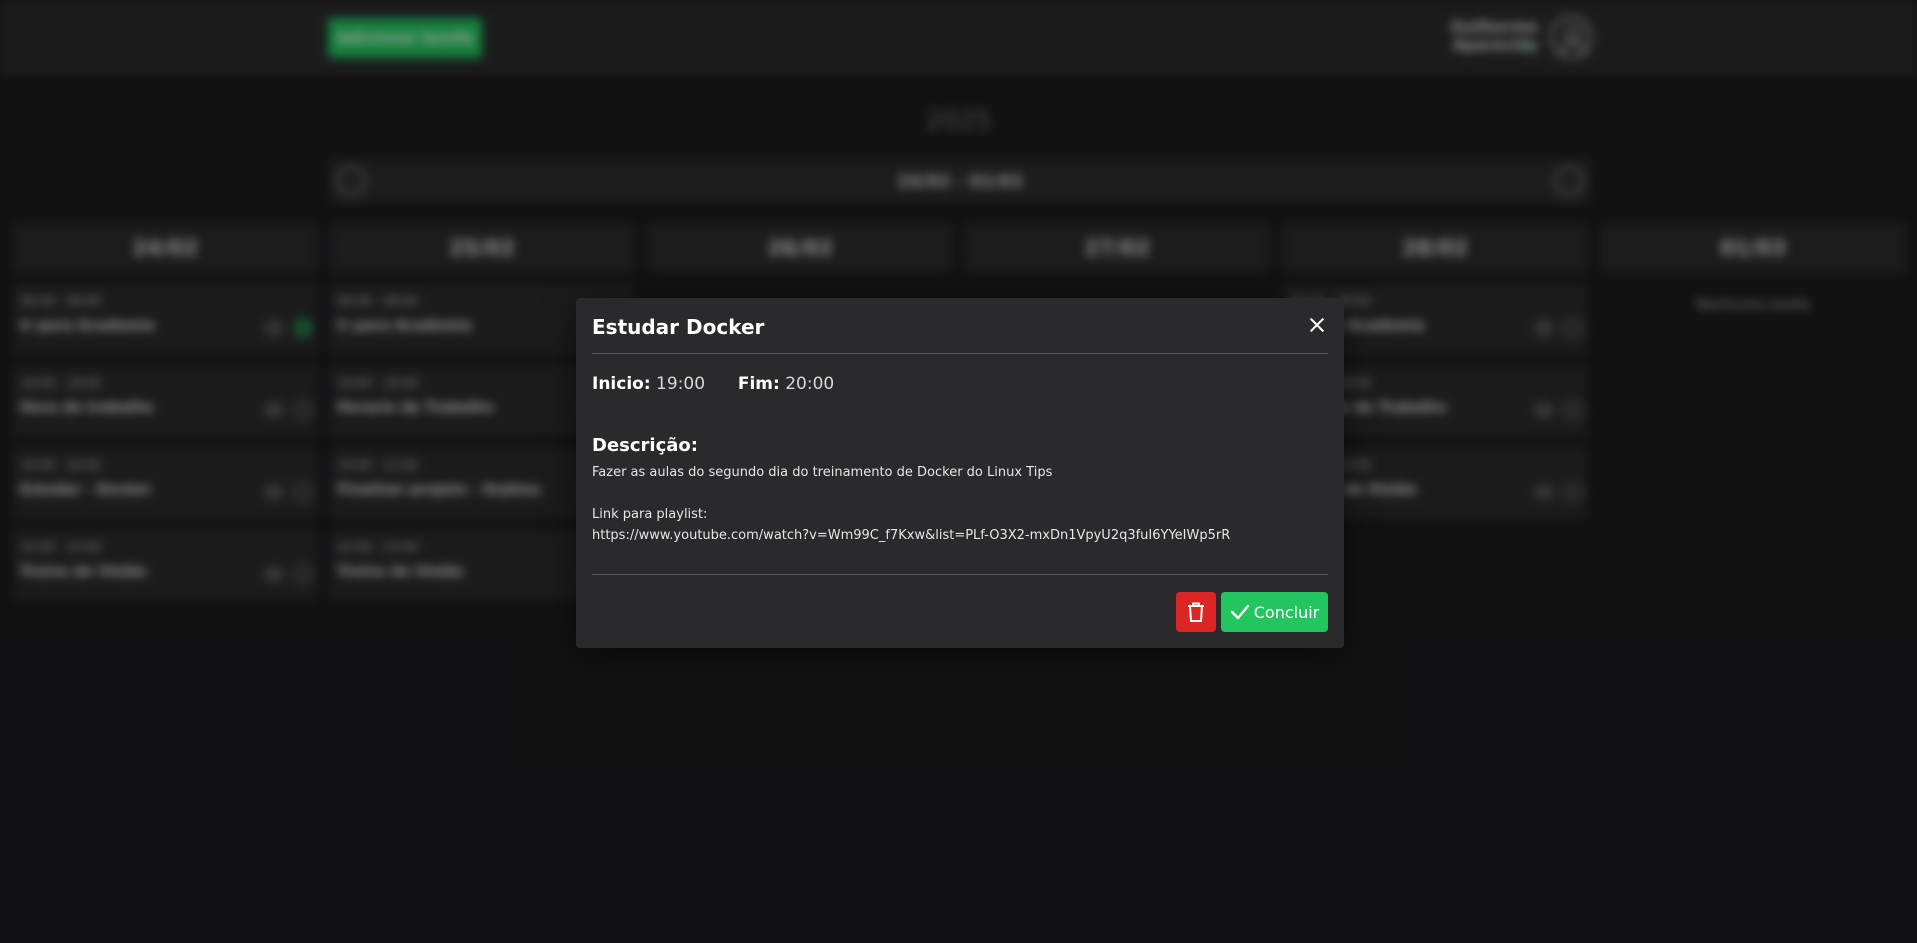  I want to click on complete-button: Concluir, so click(1274, 612).